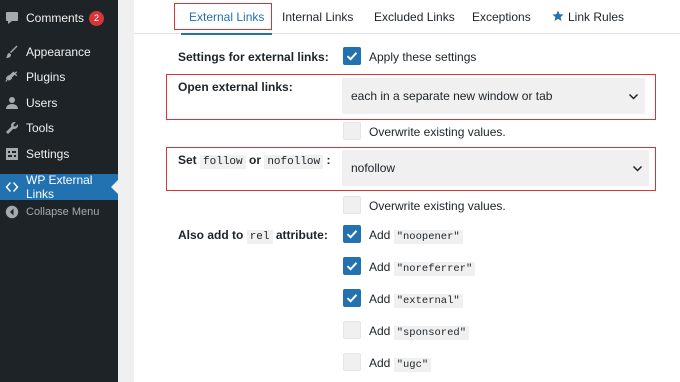  What do you see at coordinates (434, 269) in the screenshot?
I see `rel-value-code: "noreferrer"` at bounding box center [434, 269].